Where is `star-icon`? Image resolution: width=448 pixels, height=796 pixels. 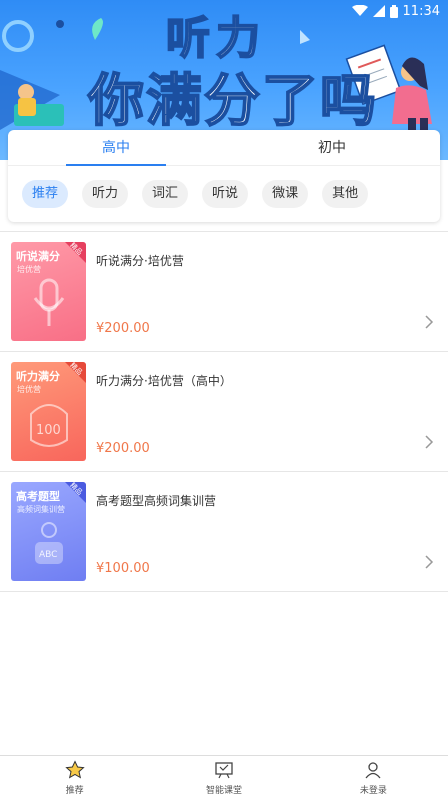
star-icon is located at coordinates (74, 769).